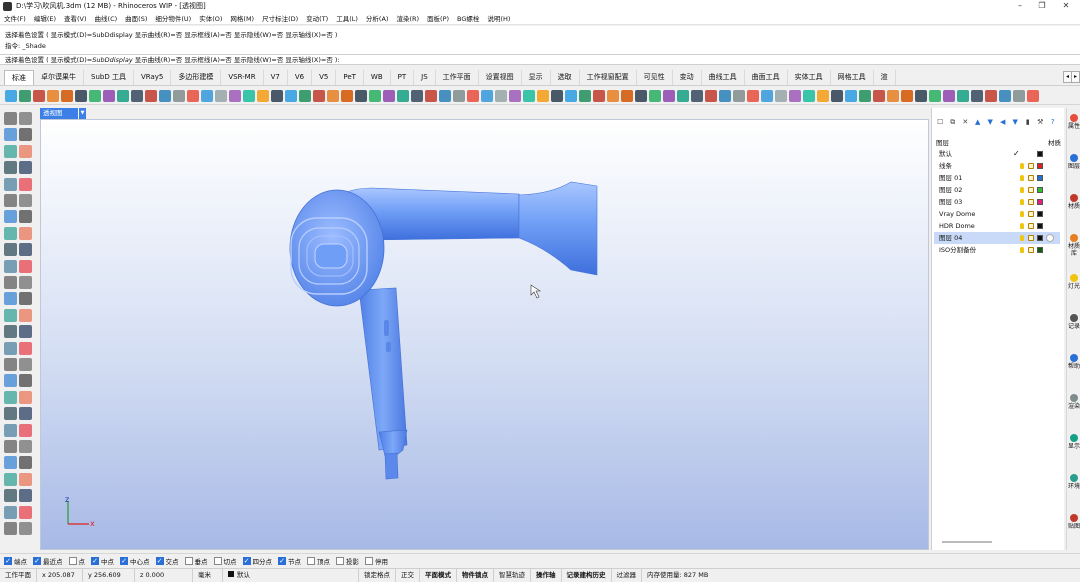 This screenshot has width=1080, height=582. Describe the element at coordinates (565, 77) in the screenshot. I see `toolbar-tab: 选取` at that location.